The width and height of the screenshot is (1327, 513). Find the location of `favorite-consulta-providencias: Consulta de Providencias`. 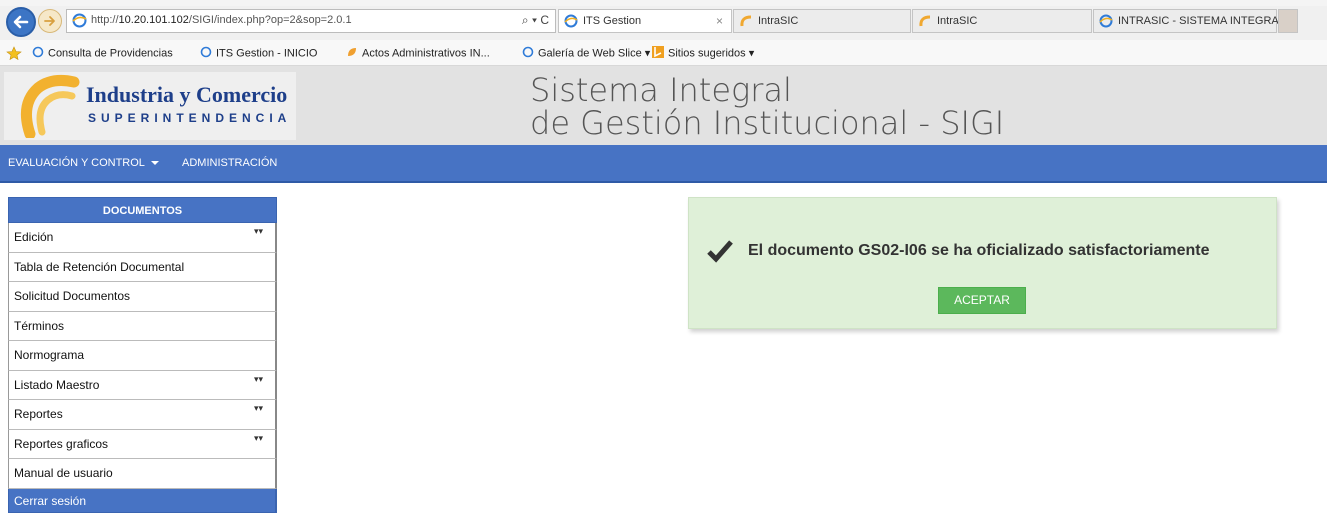

favorite-consulta-providencias: Consulta de Providencias is located at coordinates (102, 53).